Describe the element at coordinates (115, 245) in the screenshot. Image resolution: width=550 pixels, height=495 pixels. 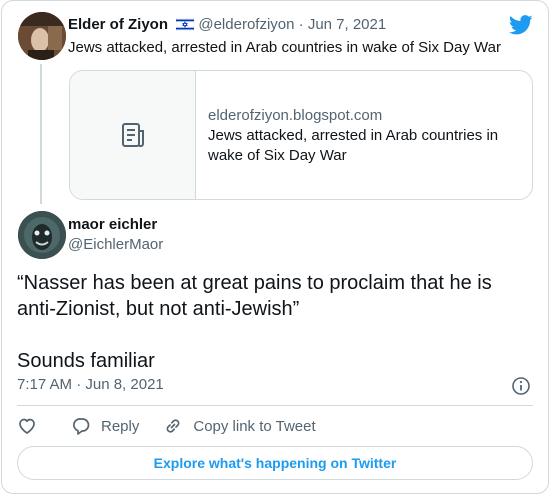
I see `author-handle: @EichlerMaor` at that location.